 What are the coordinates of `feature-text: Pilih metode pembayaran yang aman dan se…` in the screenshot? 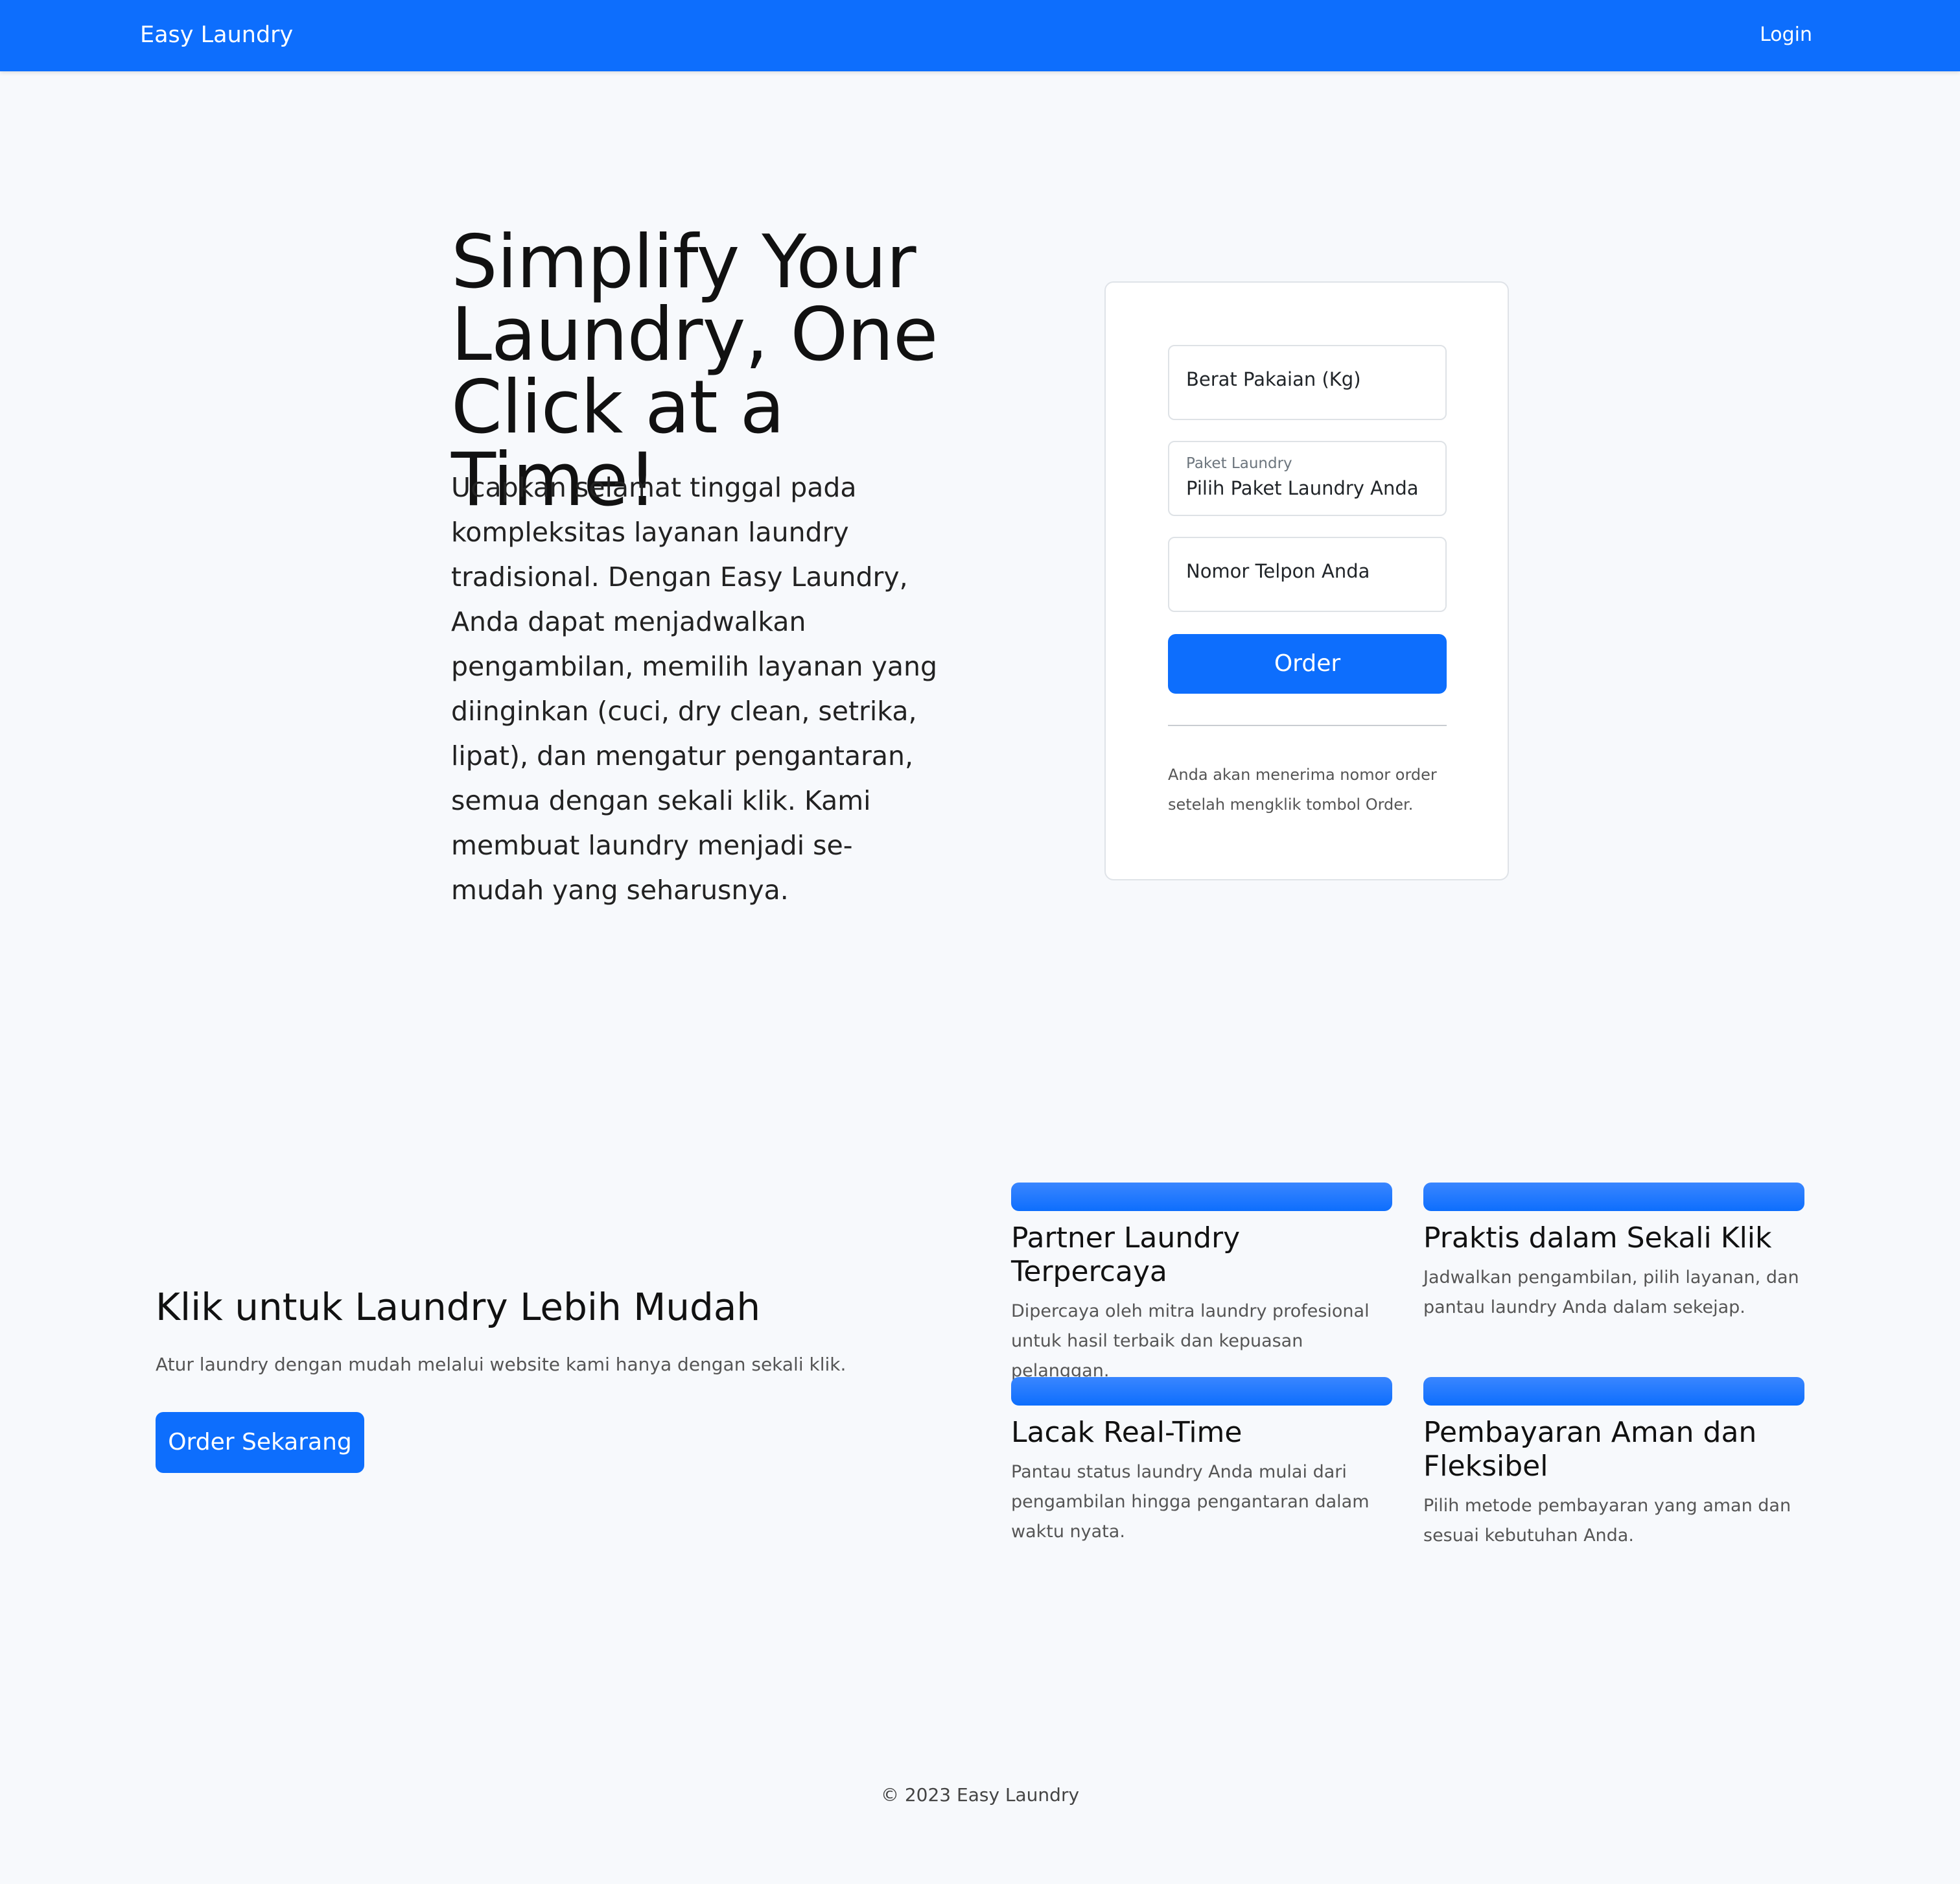 It's located at (1607, 1521).